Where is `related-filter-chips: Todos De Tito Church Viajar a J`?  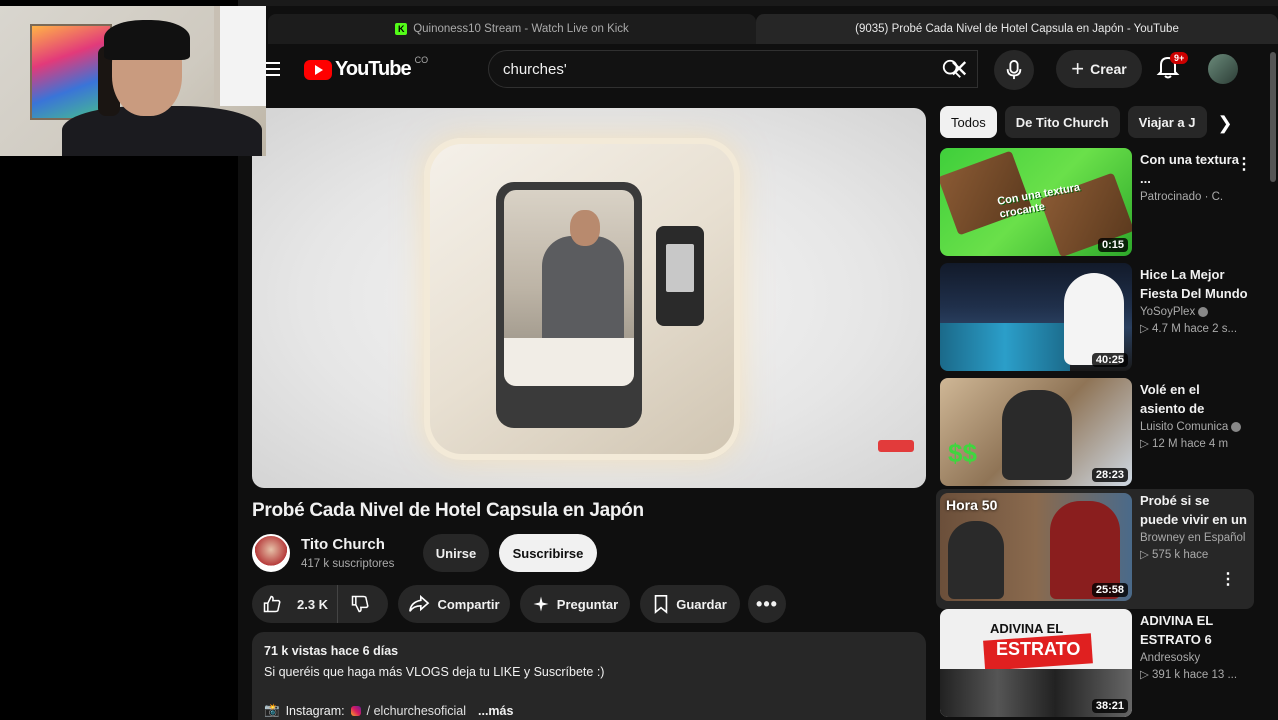 related-filter-chips: Todos De Tito Church Viajar a J is located at coordinates (1089, 123).